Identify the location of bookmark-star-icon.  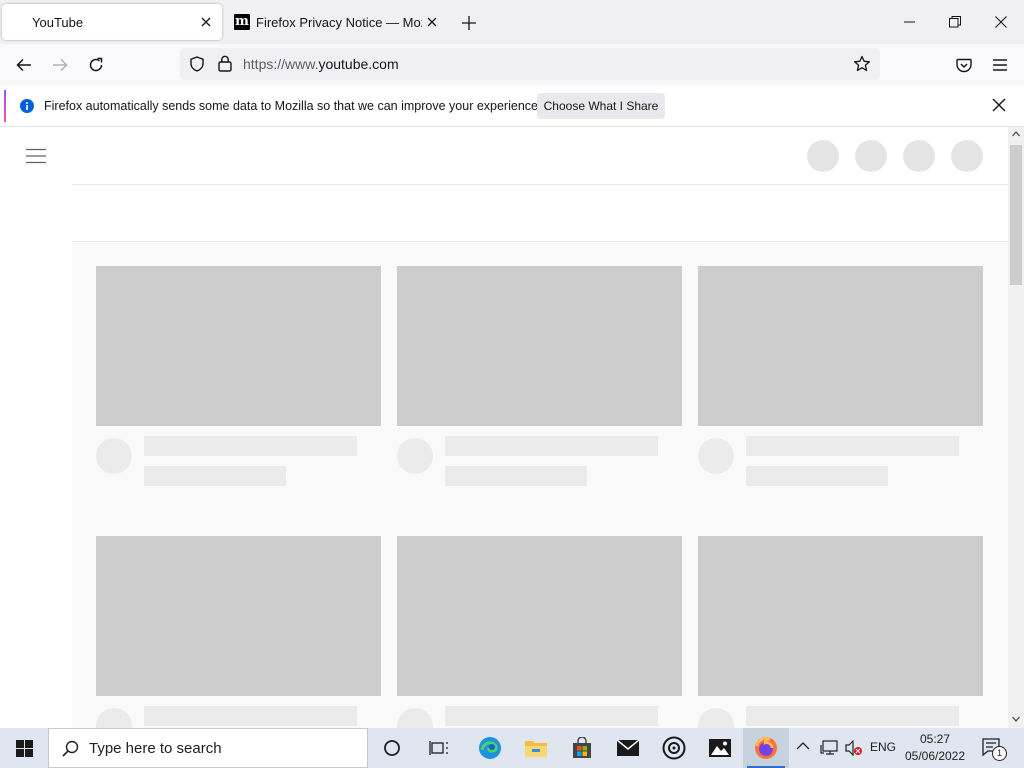
(862, 64).